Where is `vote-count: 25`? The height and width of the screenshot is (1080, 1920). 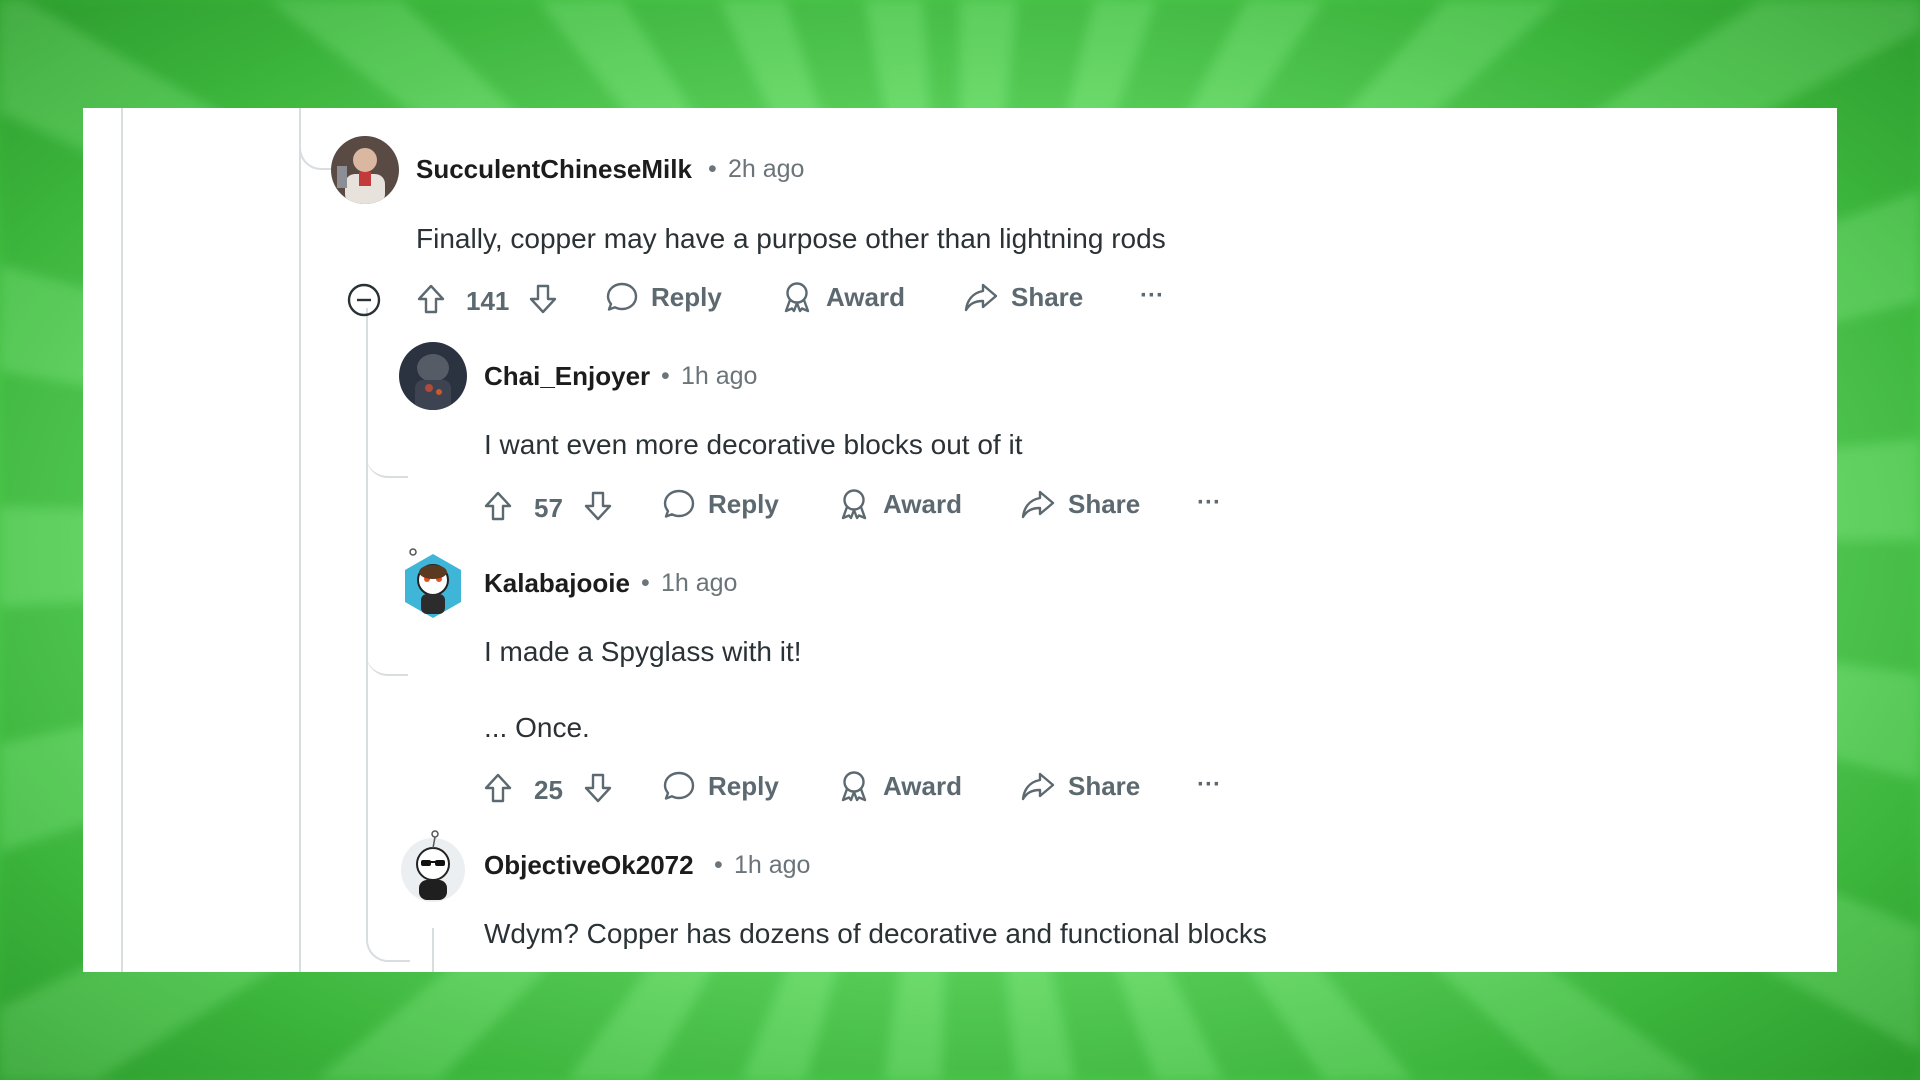 vote-count: 25 is located at coordinates (548, 790).